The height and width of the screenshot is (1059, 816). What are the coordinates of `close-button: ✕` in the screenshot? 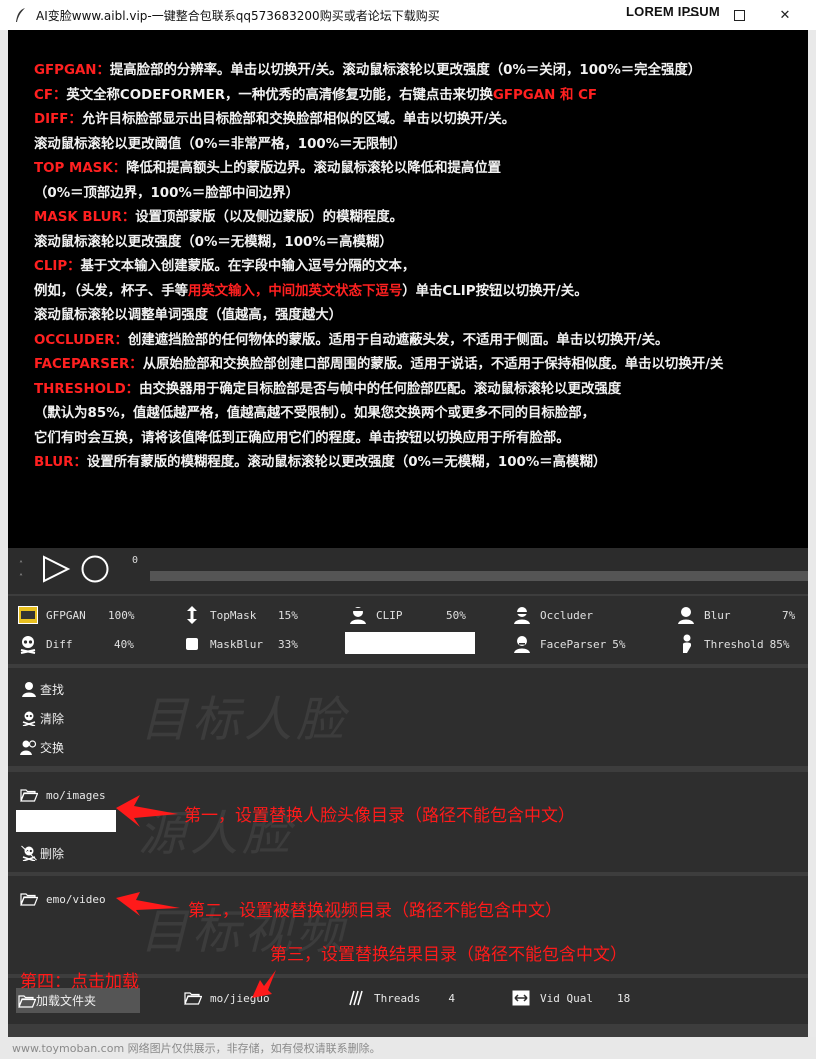 It's located at (785, 15).